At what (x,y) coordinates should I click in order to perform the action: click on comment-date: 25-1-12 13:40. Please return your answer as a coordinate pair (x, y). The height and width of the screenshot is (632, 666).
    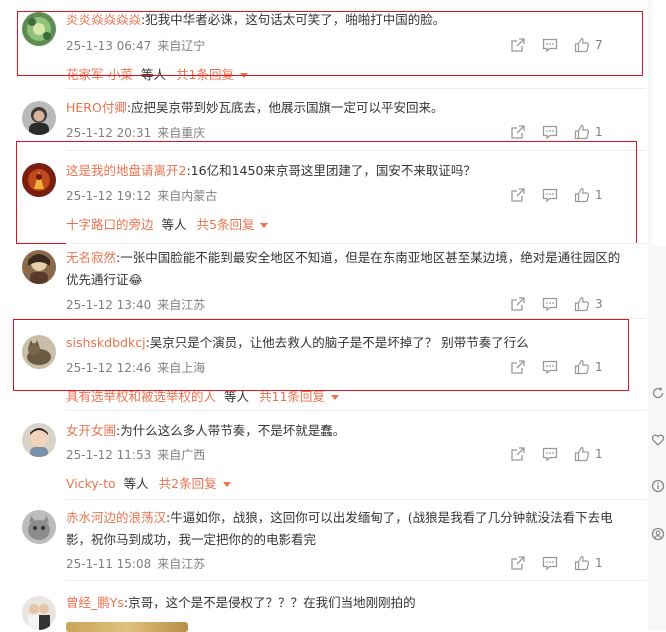
    Looking at the image, I should click on (109, 305).